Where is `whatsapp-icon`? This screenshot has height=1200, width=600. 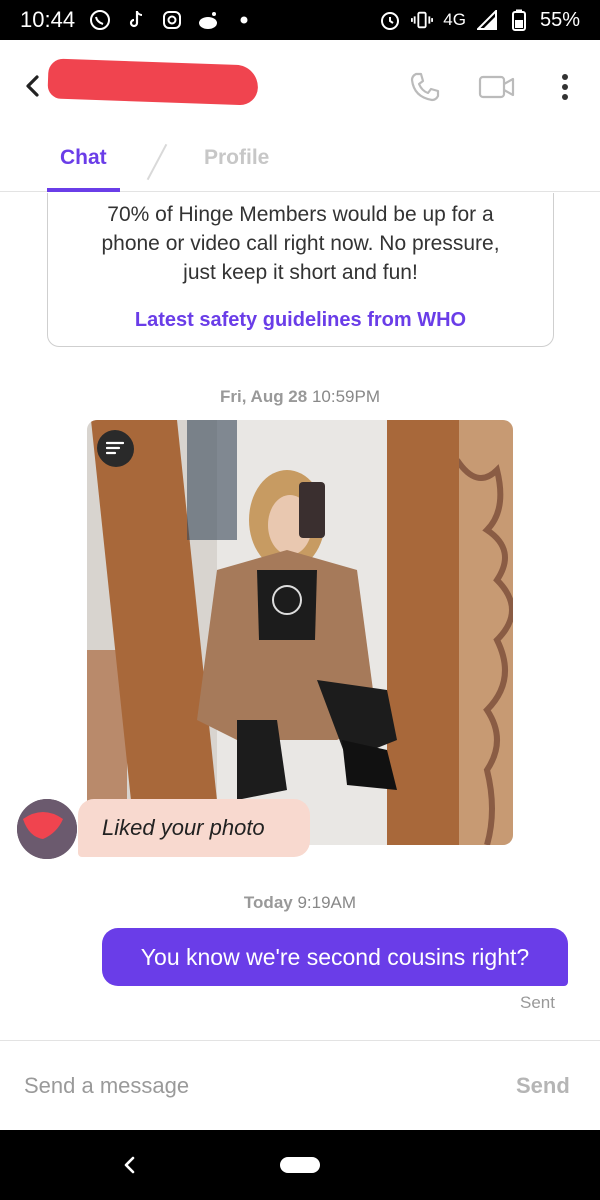
whatsapp-icon is located at coordinates (100, 20).